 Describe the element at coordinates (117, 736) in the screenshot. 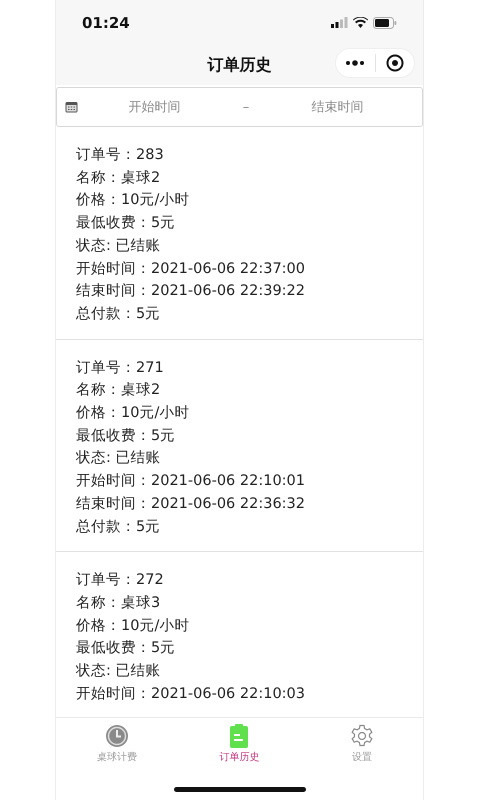

I see `clock-icon` at that location.